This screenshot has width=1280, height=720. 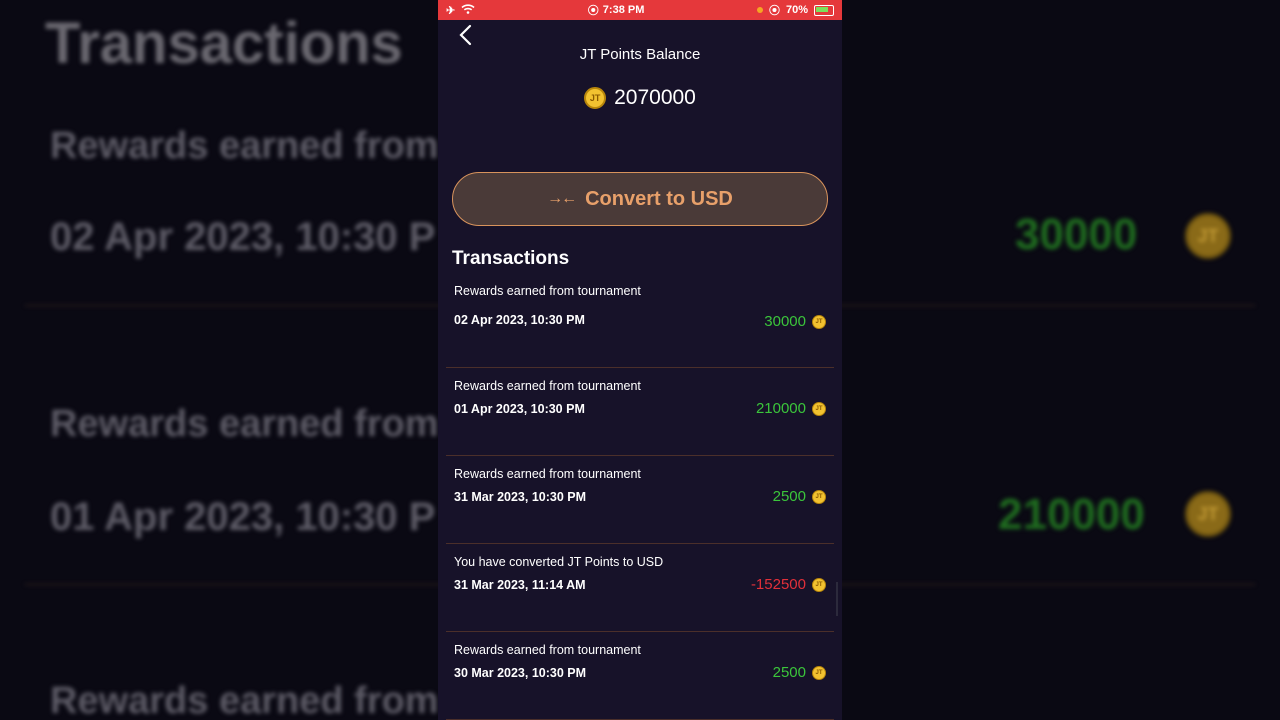 I want to click on status-bar: ✈ ⦿ 7:38 PM ⦿ 70%, so click(x=640, y=10).